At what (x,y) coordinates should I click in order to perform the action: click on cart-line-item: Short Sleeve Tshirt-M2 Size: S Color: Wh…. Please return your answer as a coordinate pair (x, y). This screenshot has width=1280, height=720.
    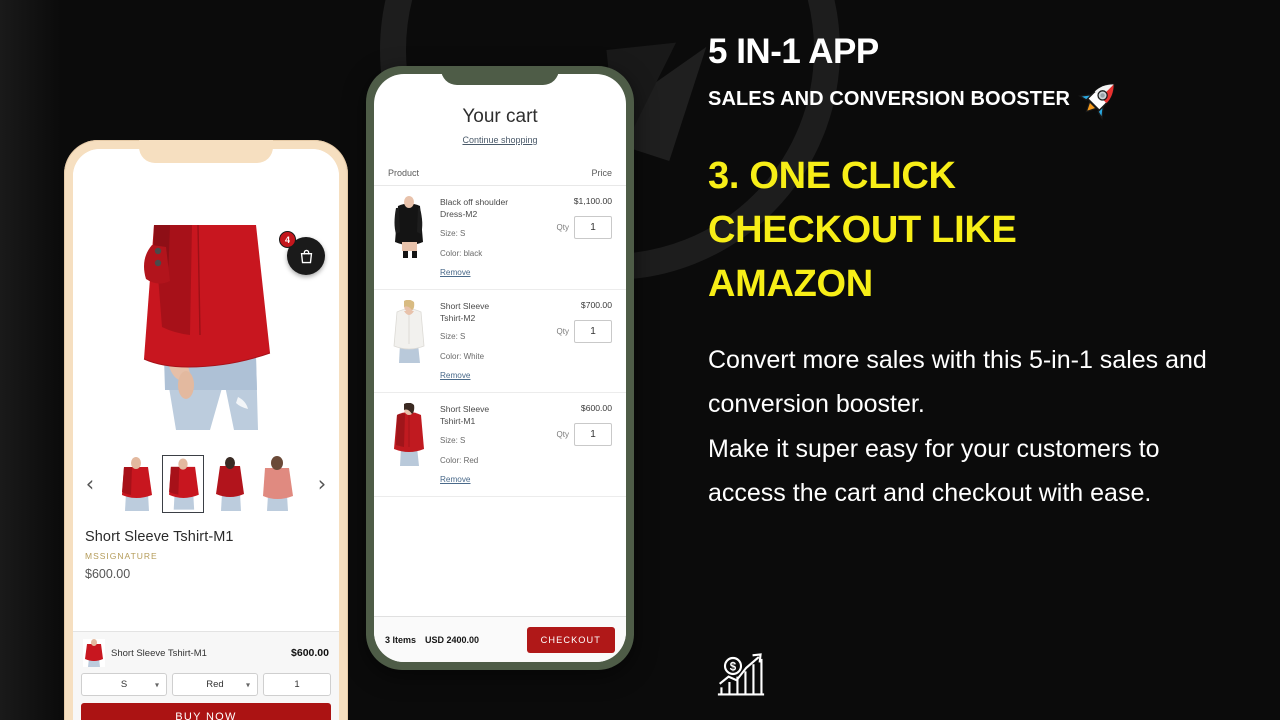
    Looking at the image, I should click on (500, 341).